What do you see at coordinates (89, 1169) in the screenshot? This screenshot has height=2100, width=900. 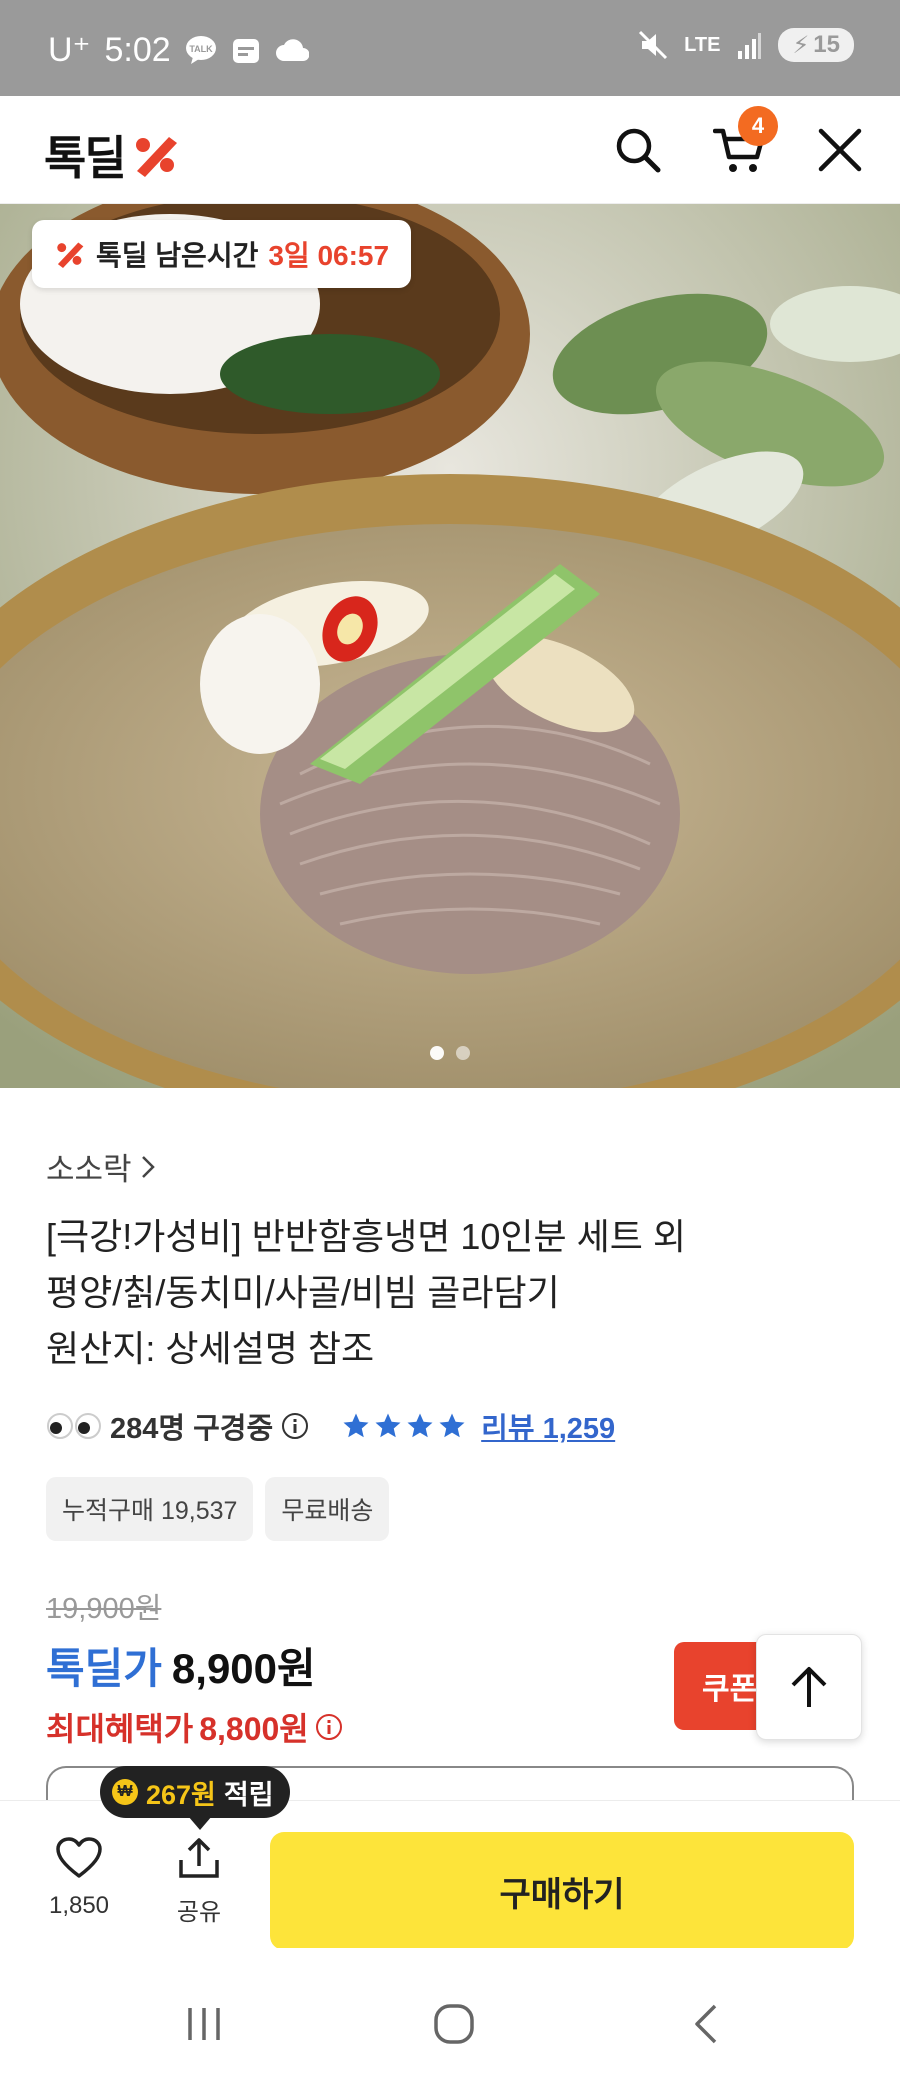 I see `seller-name: 소소락` at bounding box center [89, 1169].